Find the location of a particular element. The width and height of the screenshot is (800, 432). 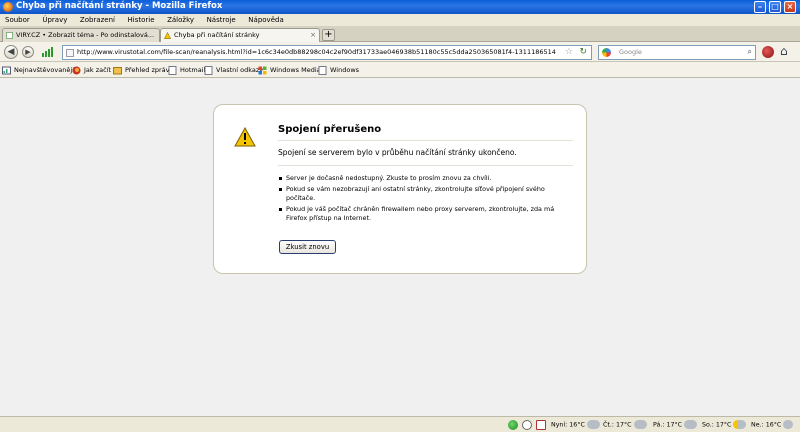

menu-soubor: Soubor is located at coordinates (17, 20).